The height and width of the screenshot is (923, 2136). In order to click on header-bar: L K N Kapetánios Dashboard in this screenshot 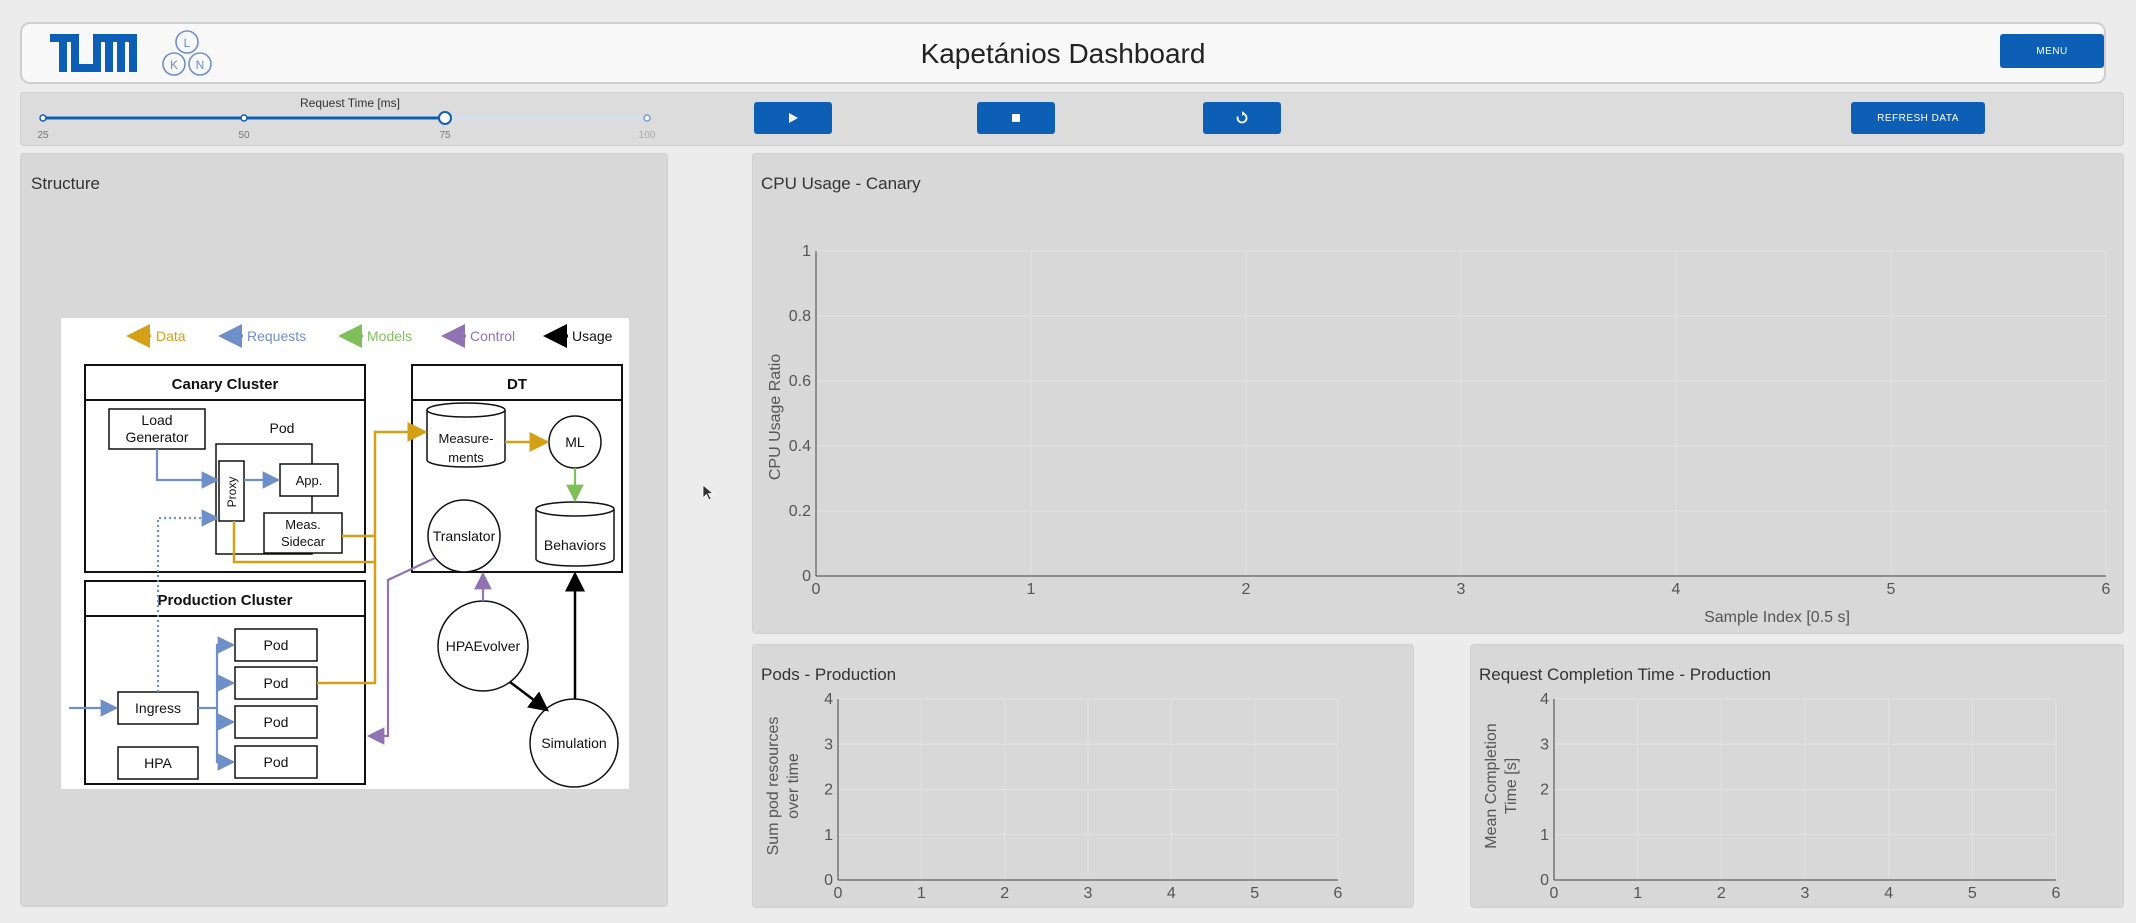, I will do `click(1063, 53)`.